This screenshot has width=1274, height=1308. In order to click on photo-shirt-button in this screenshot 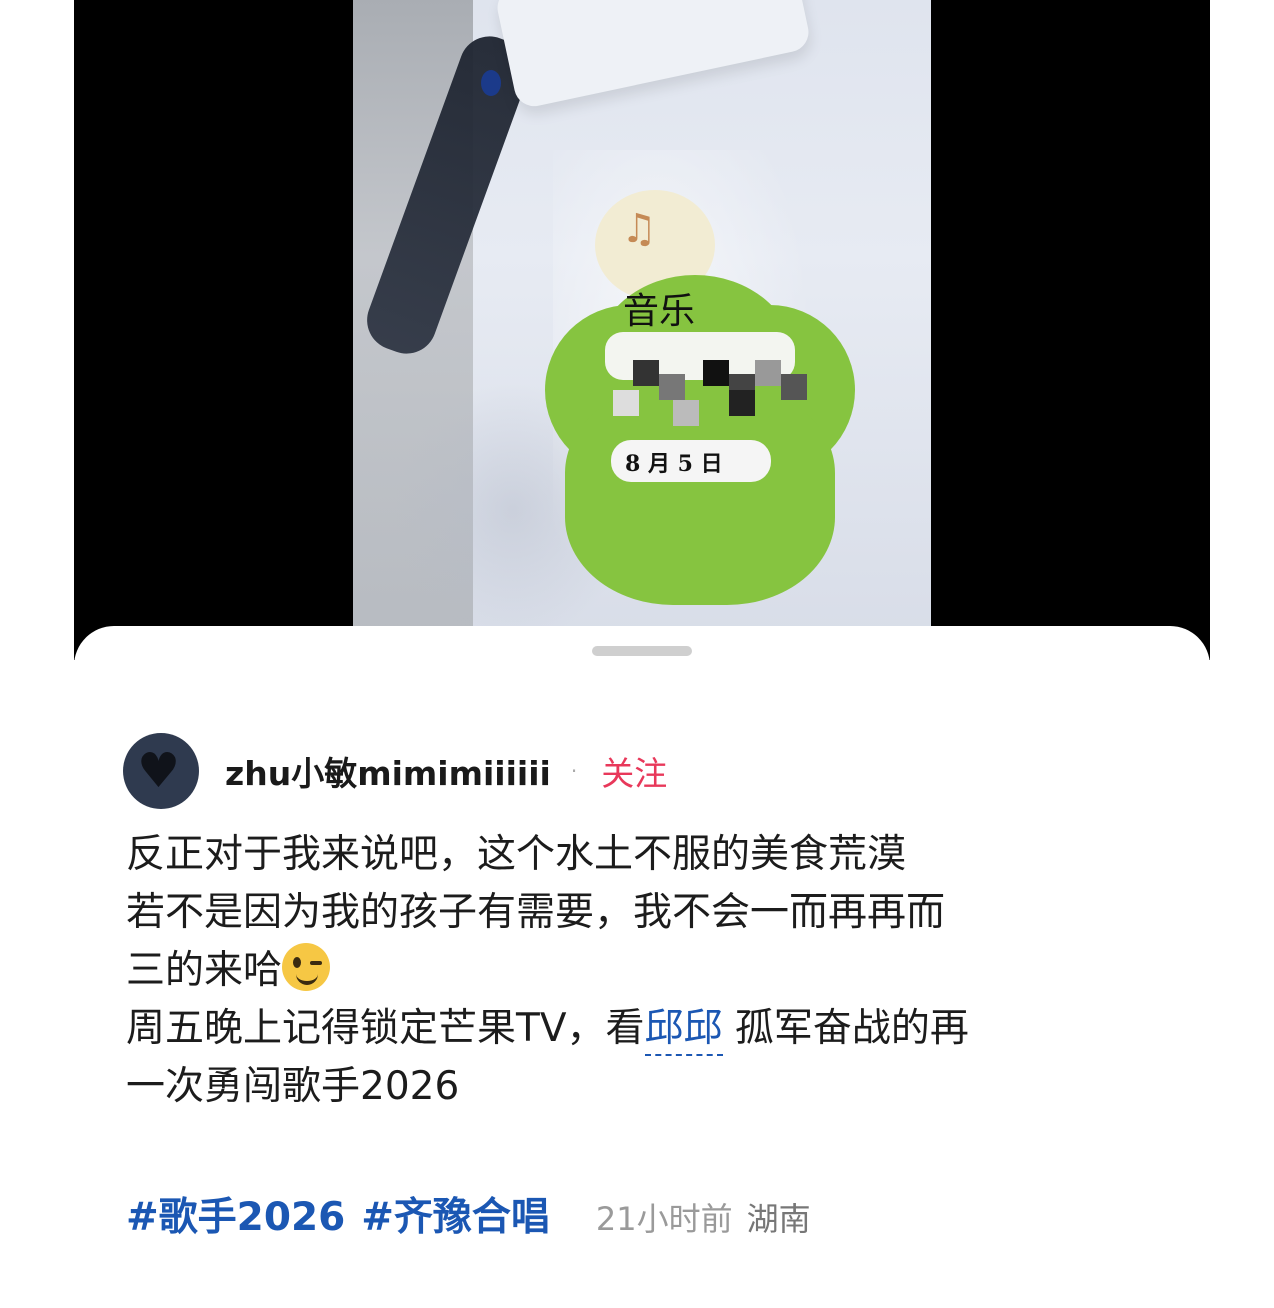, I will do `click(491, 83)`.